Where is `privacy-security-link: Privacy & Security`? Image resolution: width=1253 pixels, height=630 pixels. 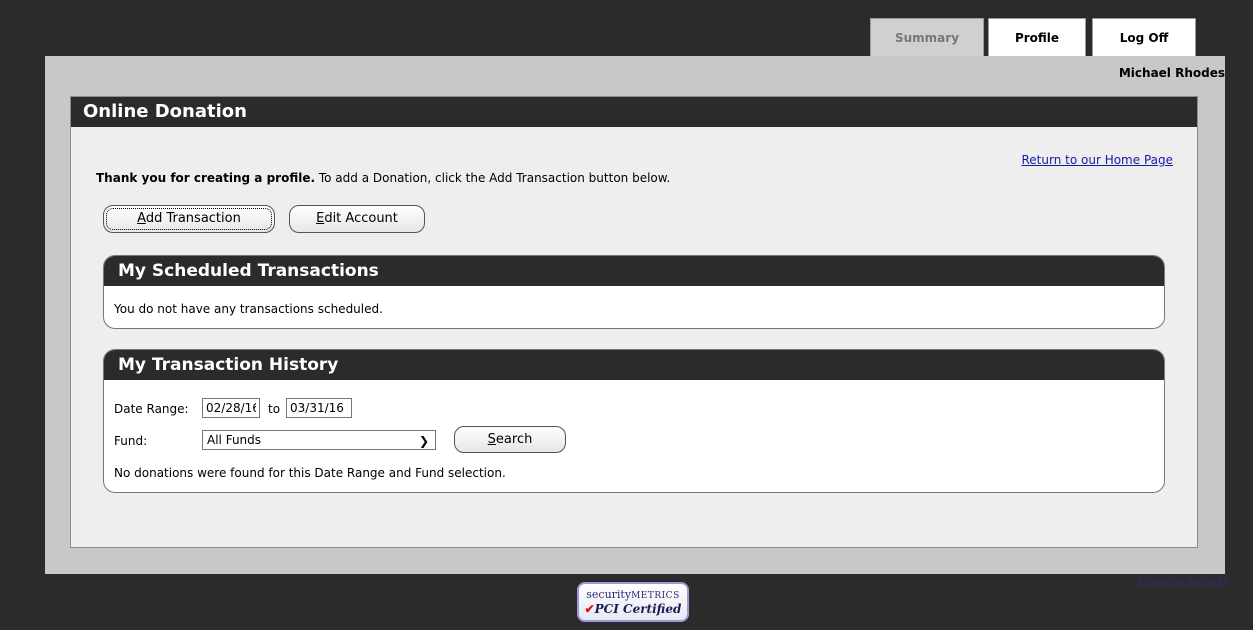 privacy-security-link: Privacy & Security is located at coordinates (1183, 581).